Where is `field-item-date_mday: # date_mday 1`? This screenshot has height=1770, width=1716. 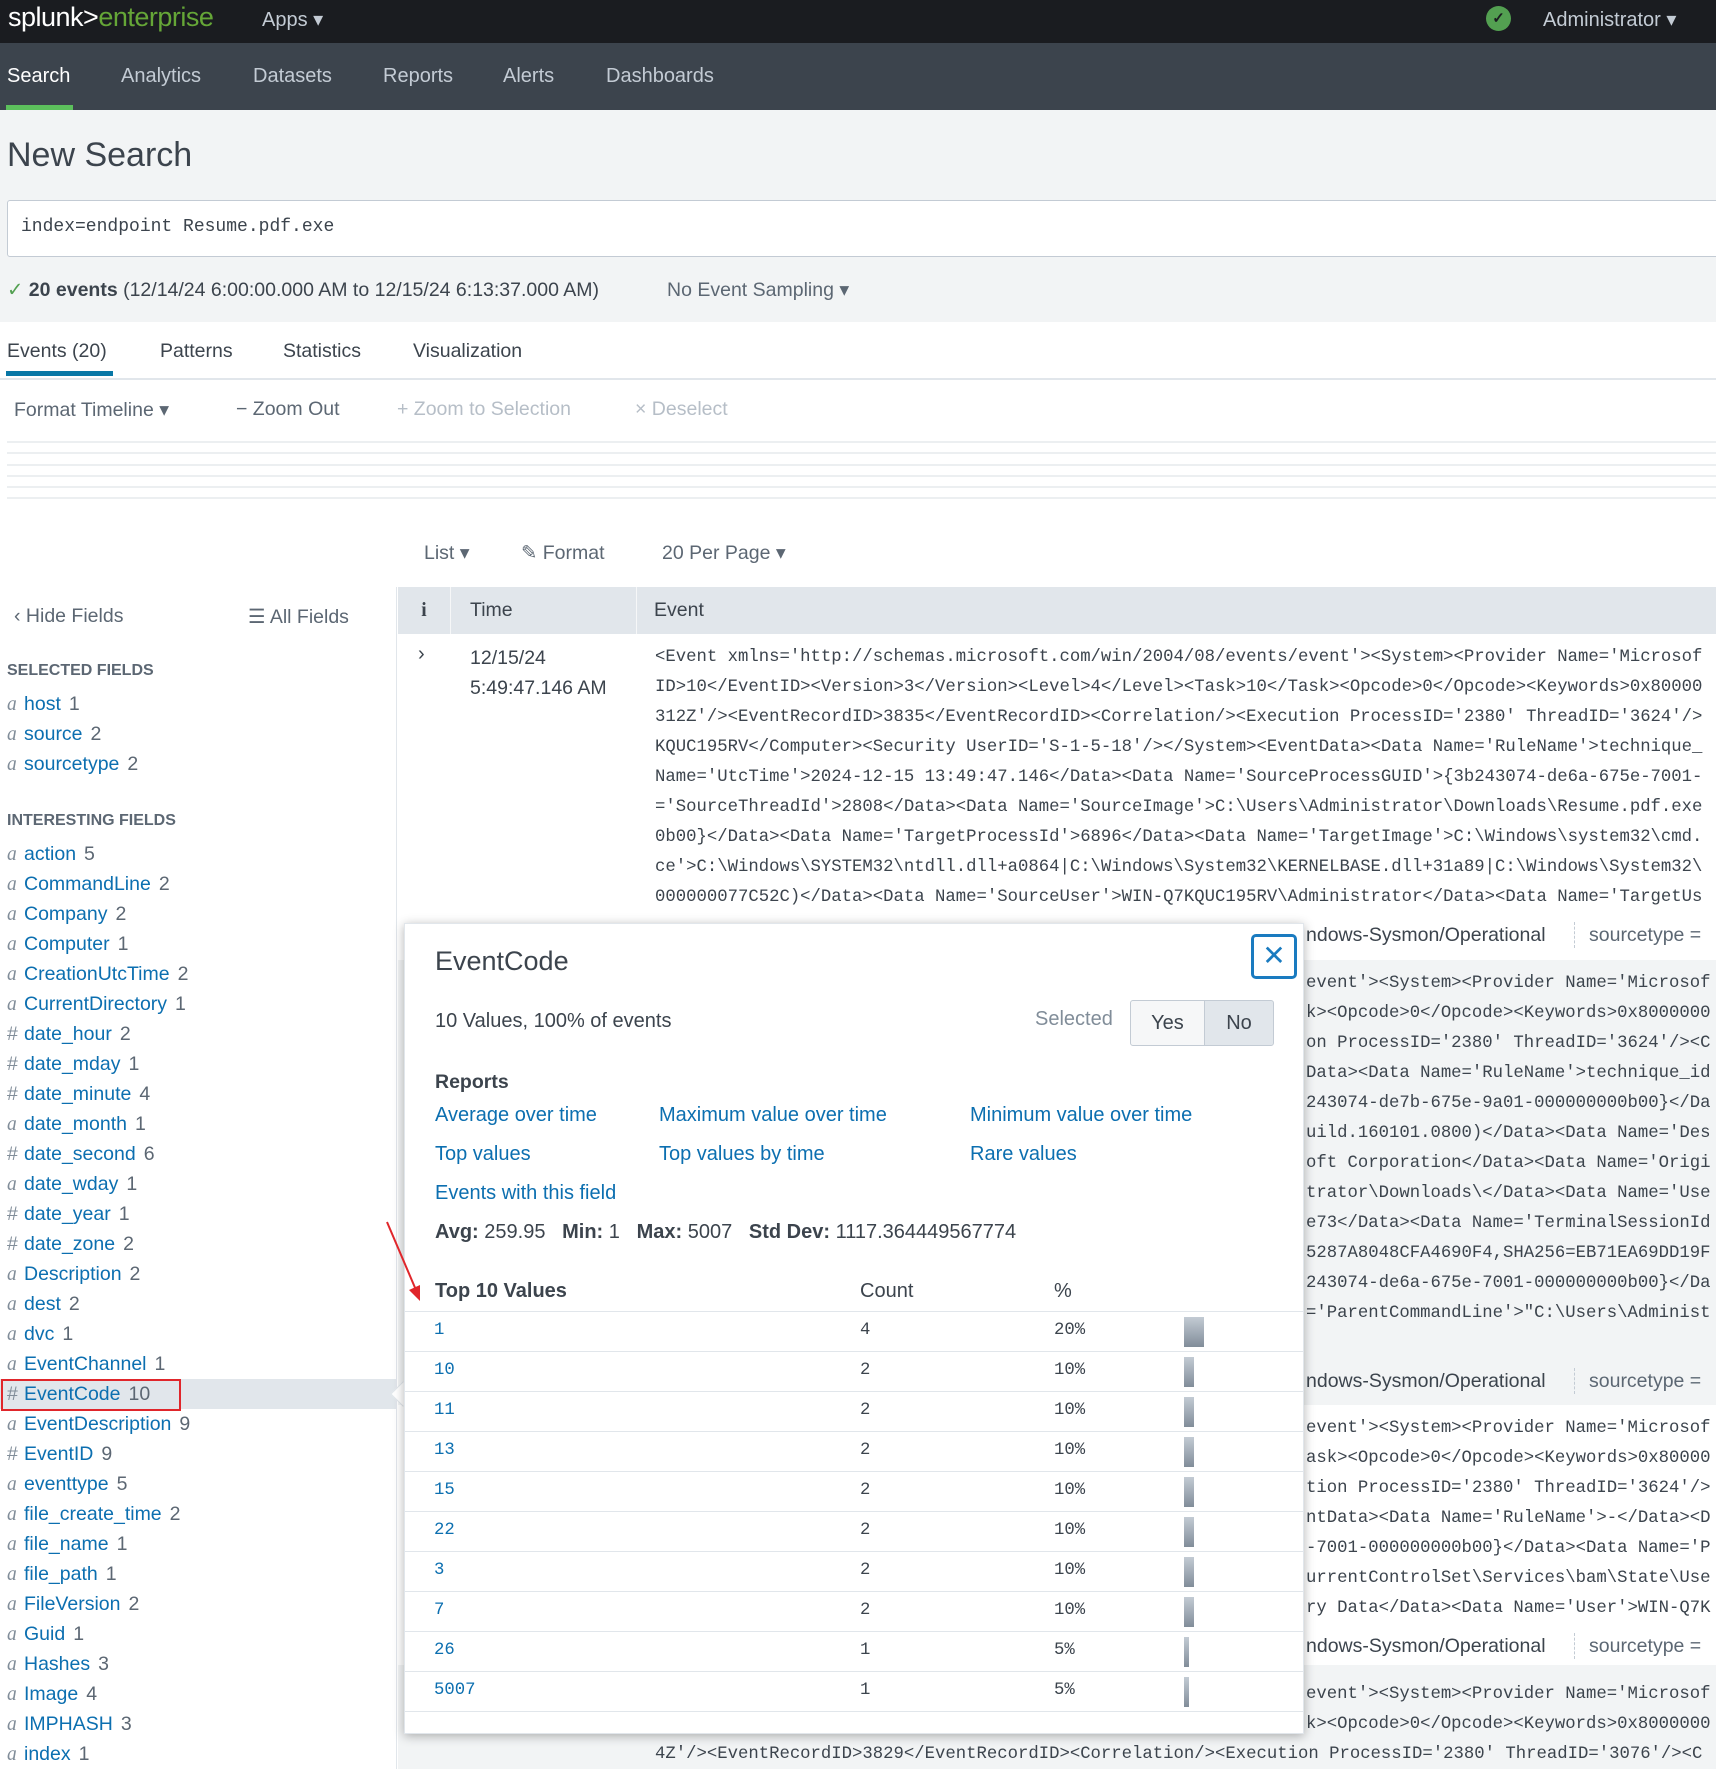 field-item-date_mday: # date_mday 1 is located at coordinates (198, 1064).